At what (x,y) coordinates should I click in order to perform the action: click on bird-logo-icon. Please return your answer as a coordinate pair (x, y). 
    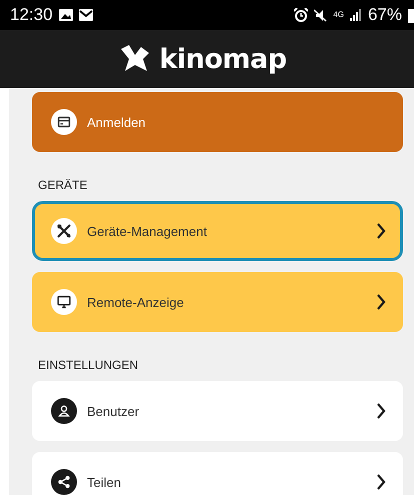
    Looking at the image, I should click on (135, 59).